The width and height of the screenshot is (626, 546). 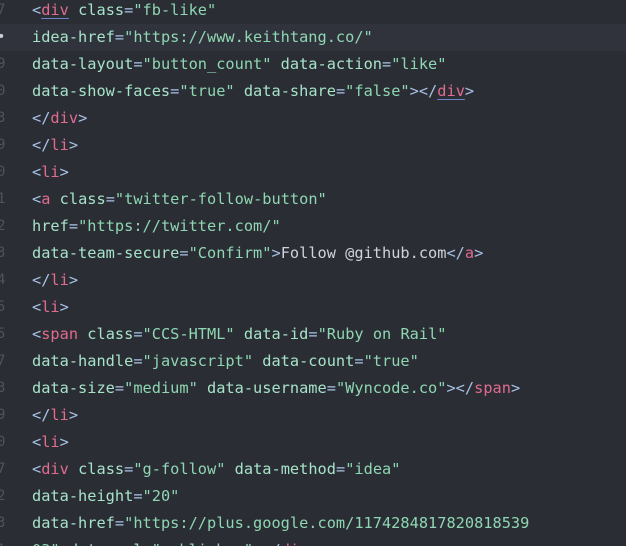 I want to click on code-line: 1 <a class="twitter-follow-button", so click(x=313, y=199).